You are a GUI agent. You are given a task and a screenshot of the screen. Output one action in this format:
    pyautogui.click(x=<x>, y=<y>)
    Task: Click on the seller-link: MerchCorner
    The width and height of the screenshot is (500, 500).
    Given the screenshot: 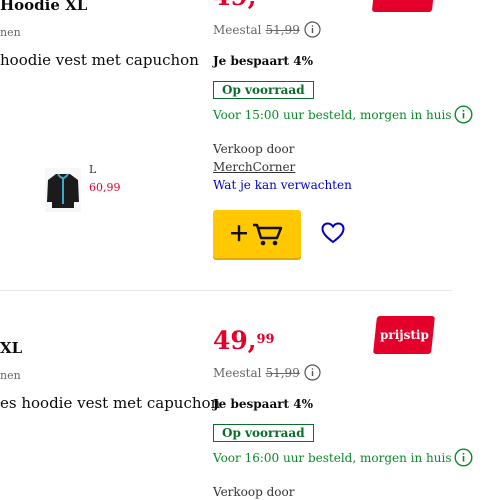 What is the action you would take?
    pyautogui.click(x=254, y=167)
    